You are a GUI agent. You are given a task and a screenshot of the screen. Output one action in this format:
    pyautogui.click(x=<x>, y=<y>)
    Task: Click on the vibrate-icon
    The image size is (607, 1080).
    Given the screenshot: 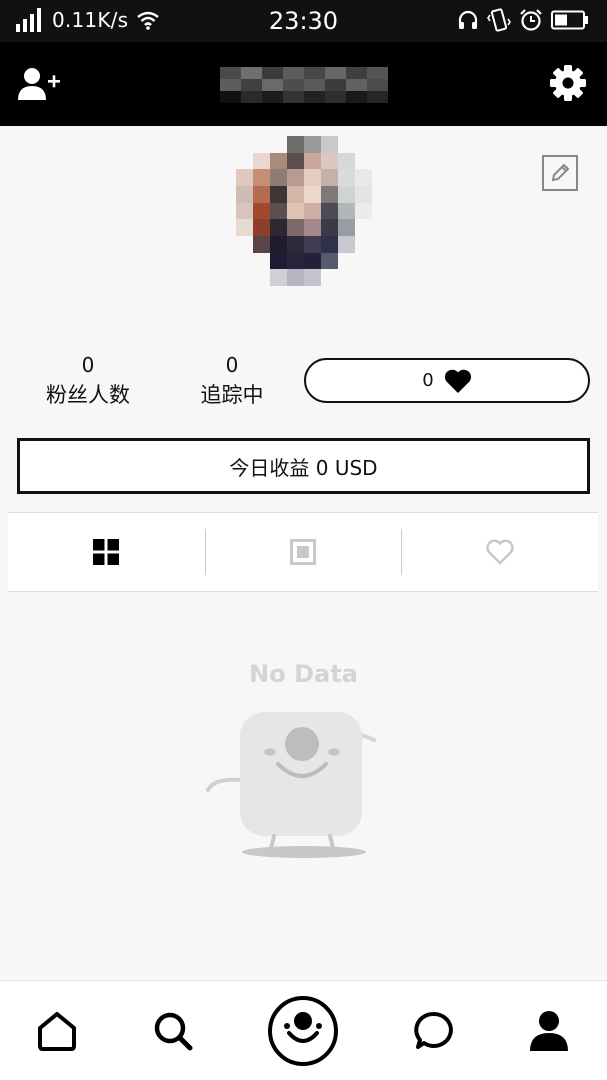 What is the action you would take?
    pyautogui.click(x=499, y=20)
    